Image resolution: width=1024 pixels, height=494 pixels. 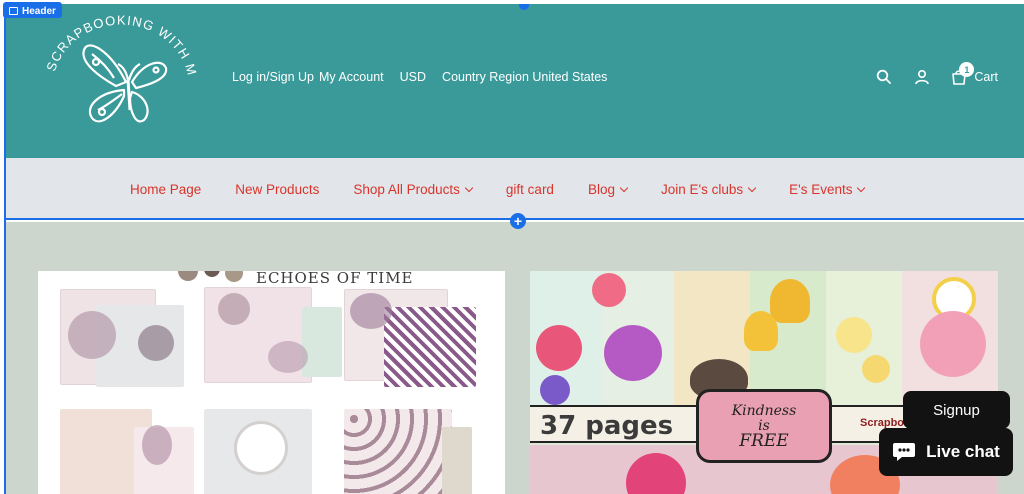 I want to click on live-chat-label: Live chat, so click(x=963, y=451).